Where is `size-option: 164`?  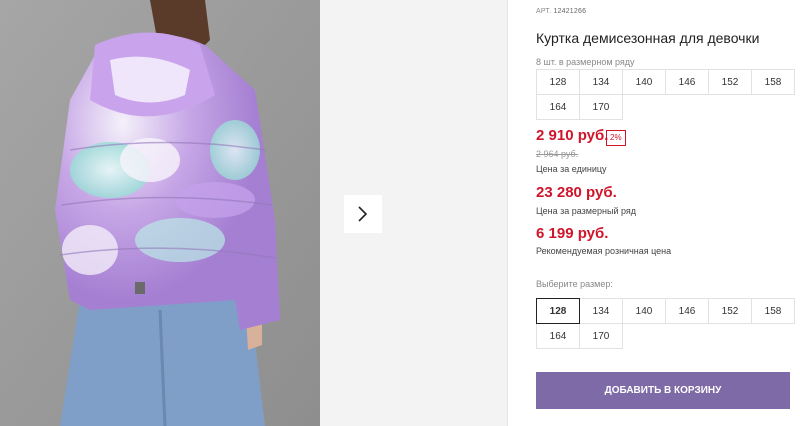 size-option: 164 is located at coordinates (558, 336).